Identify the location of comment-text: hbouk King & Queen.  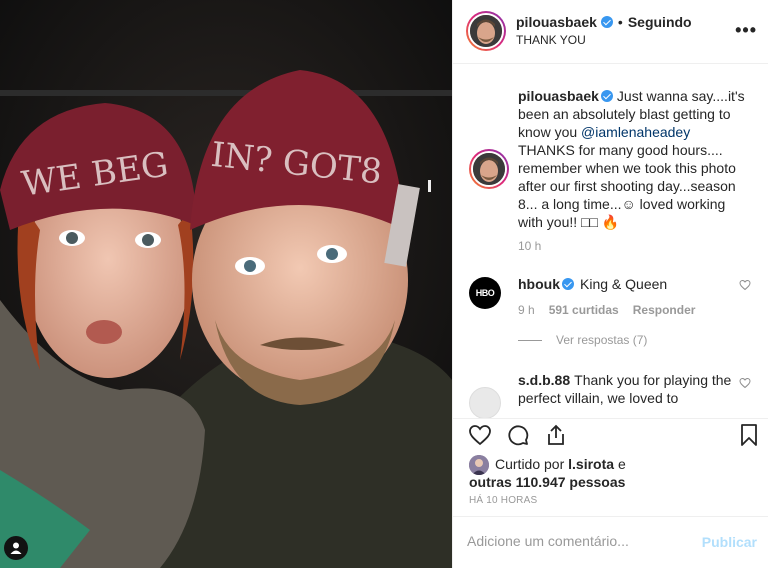
(628, 284).